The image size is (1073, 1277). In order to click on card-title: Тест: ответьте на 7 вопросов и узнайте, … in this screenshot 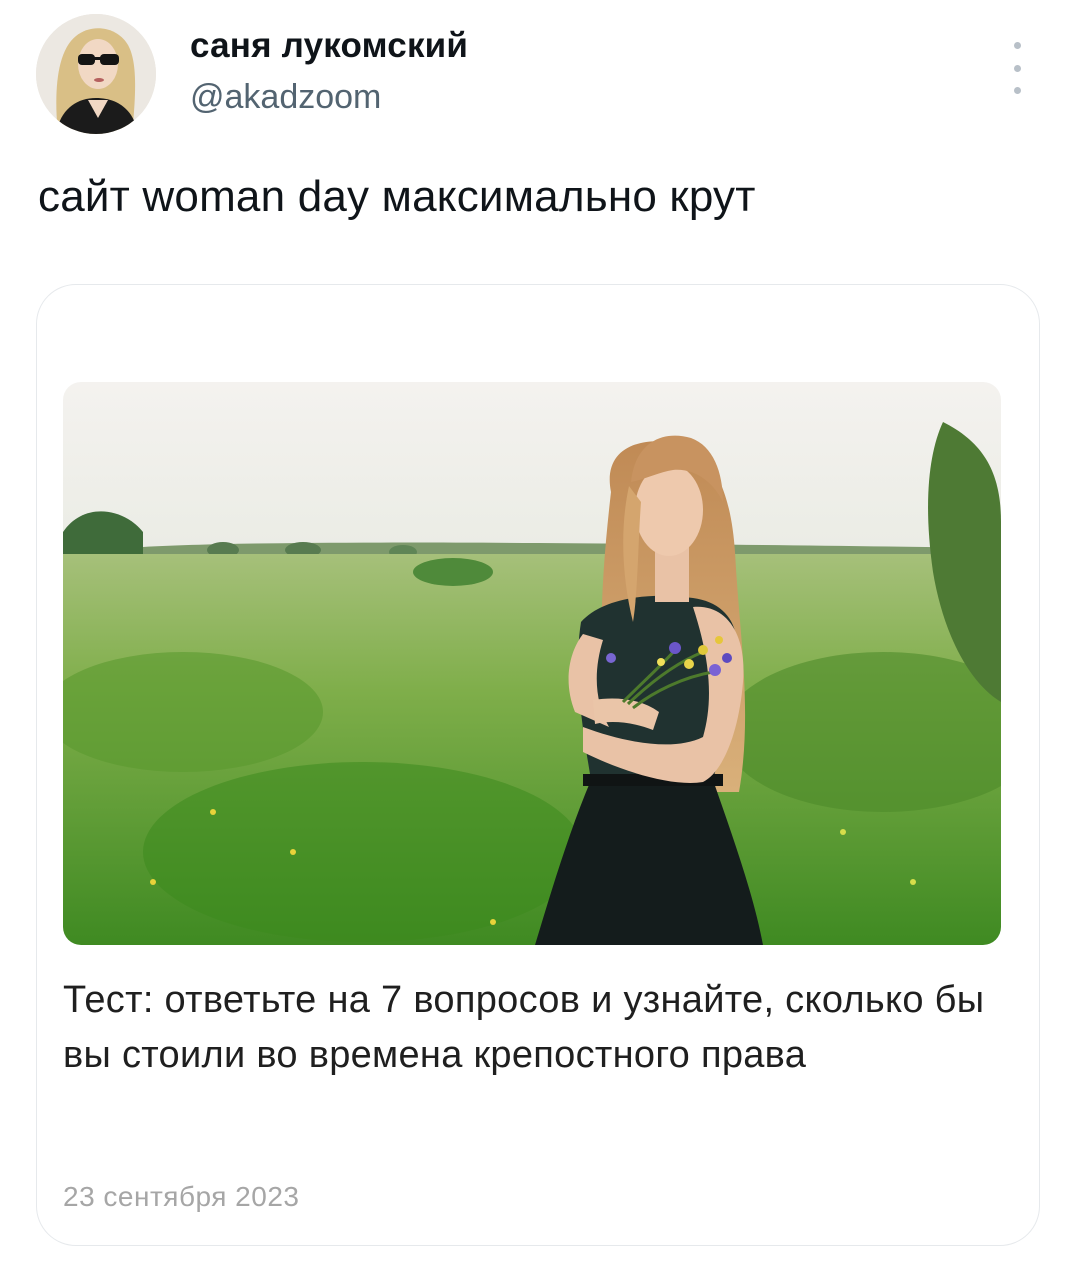, I will do `click(528, 1028)`.